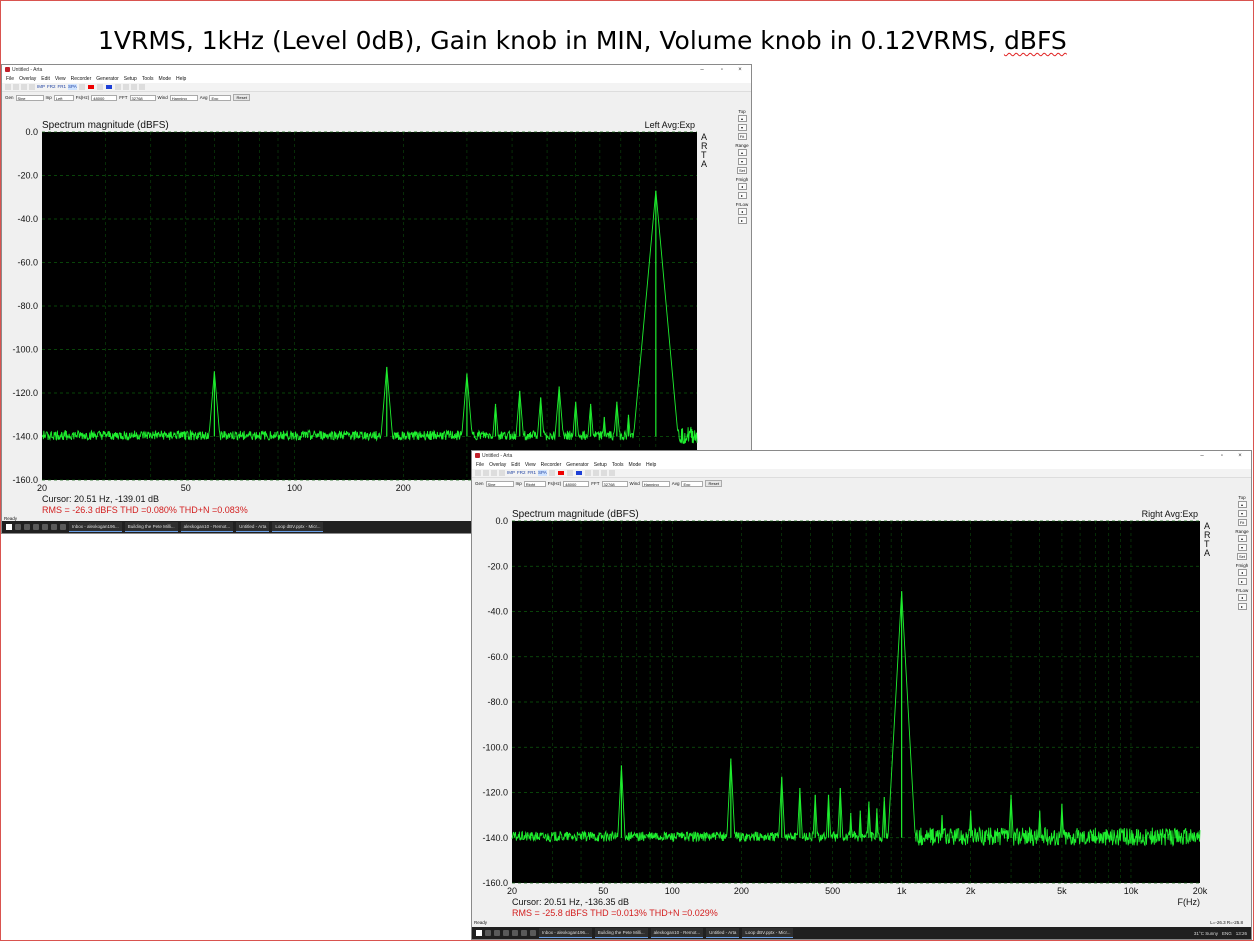 This screenshot has width=1256, height=943. I want to click on language-indicator: ENG, so click(1227, 933).